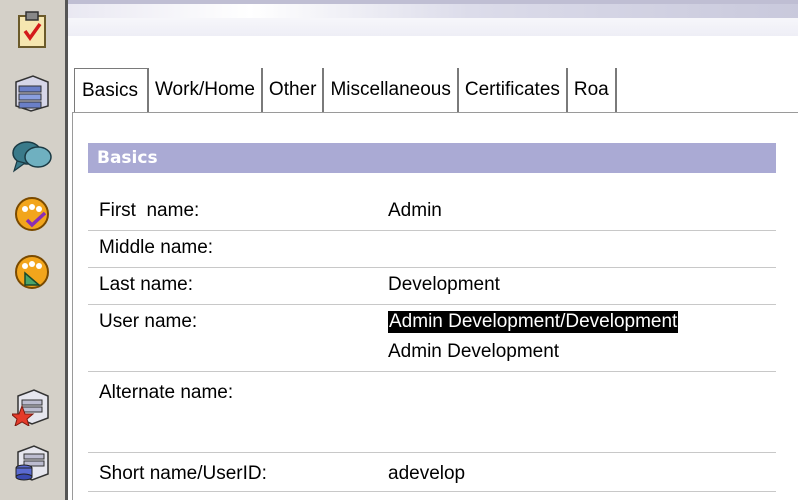 The height and width of the screenshot is (500, 798). I want to click on field-row-last-name: Last name: Development, so click(432, 286).